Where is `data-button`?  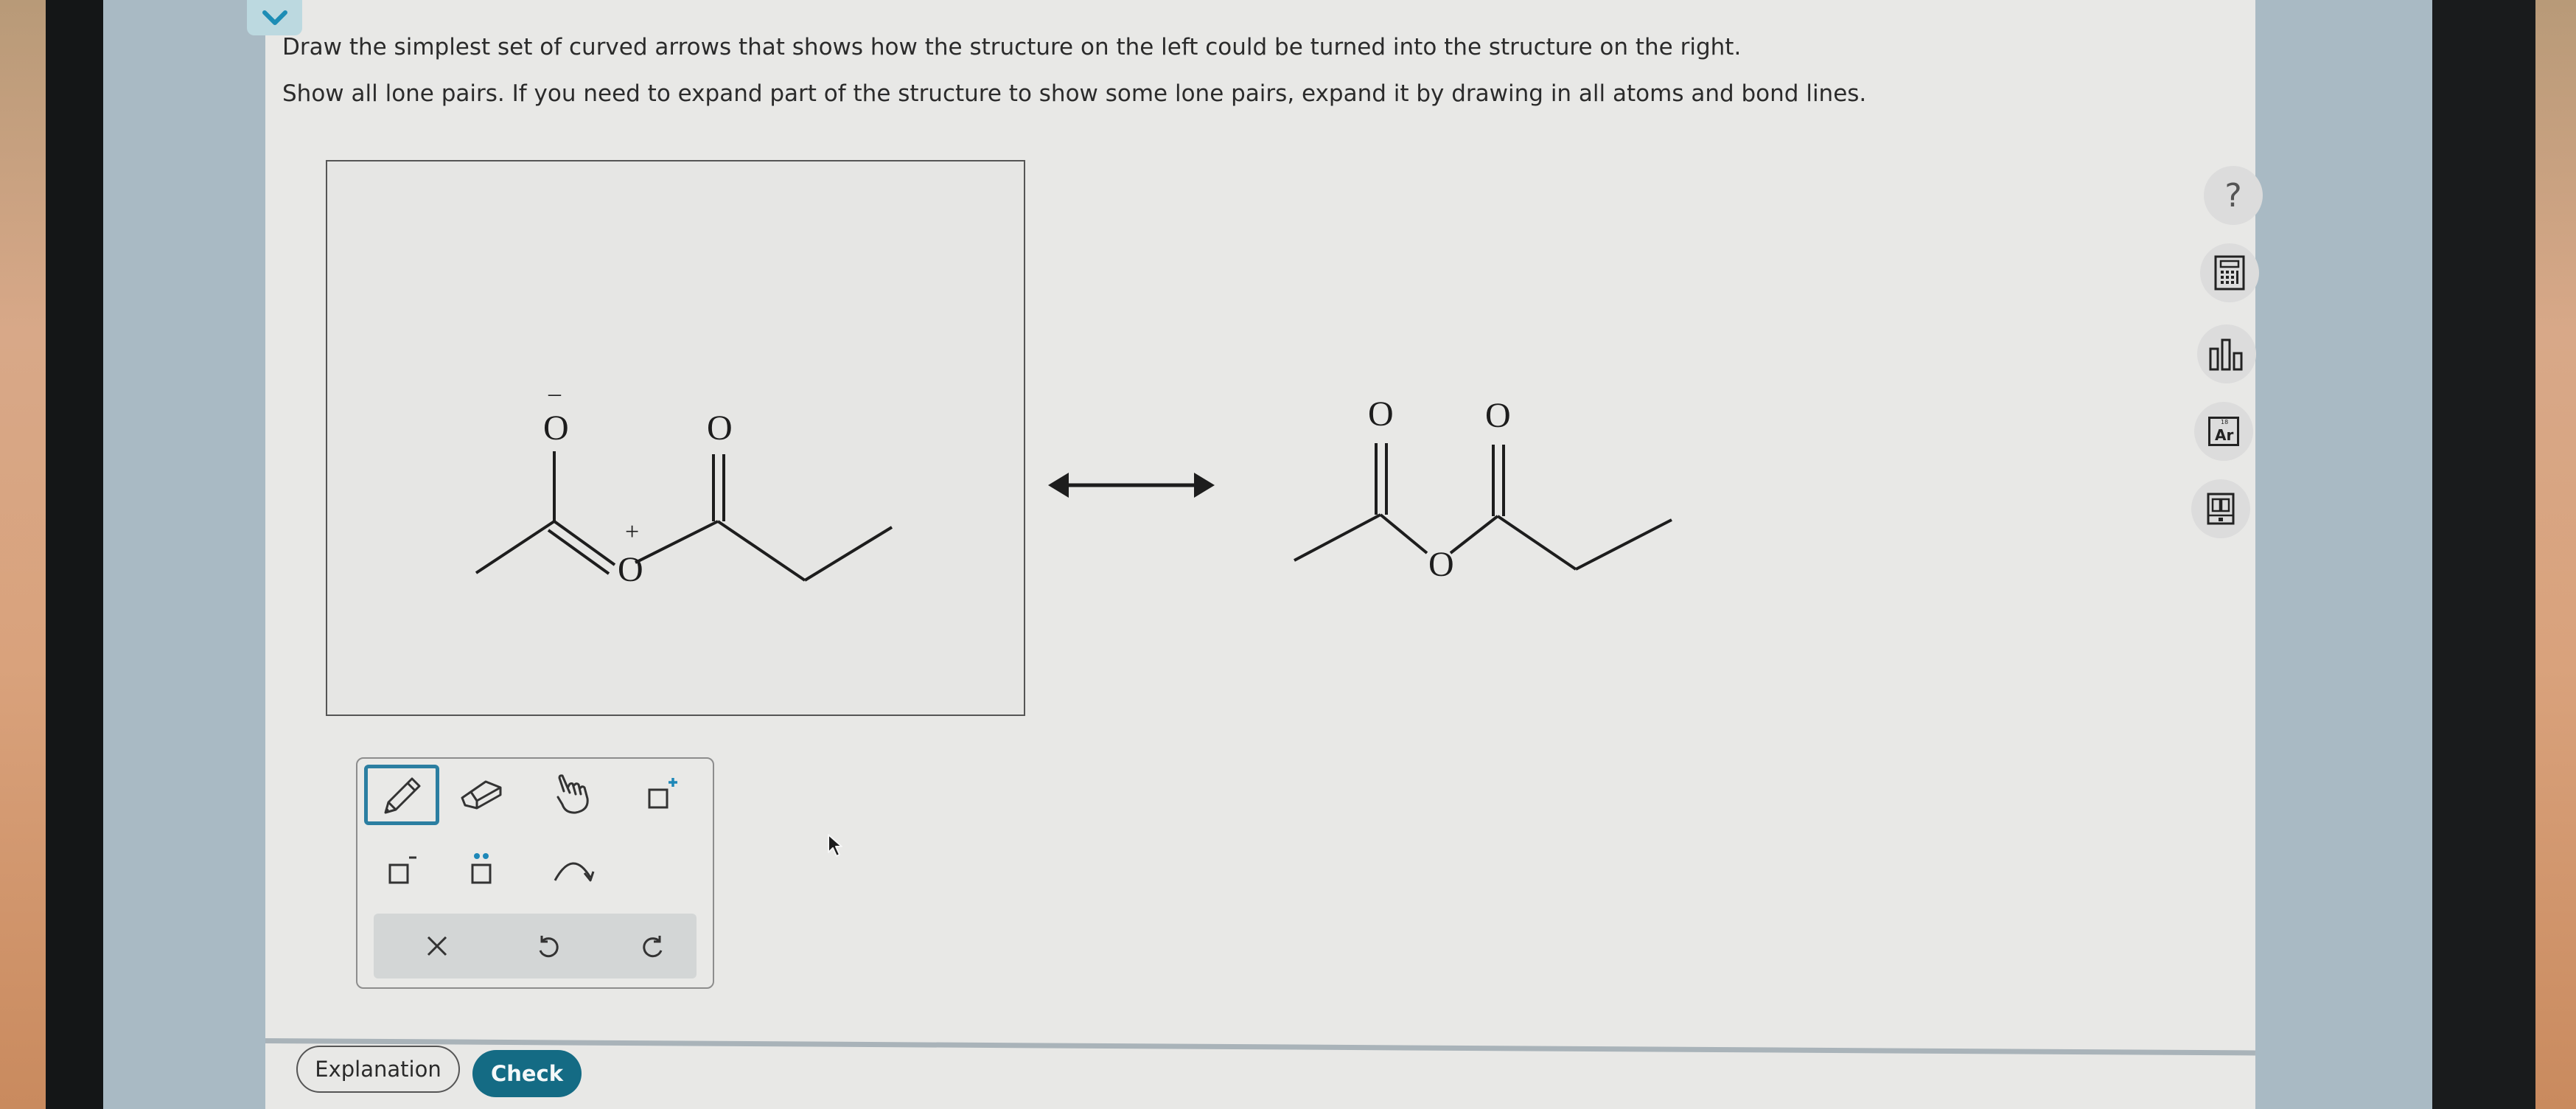 data-button is located at coordinates (2226, 353).